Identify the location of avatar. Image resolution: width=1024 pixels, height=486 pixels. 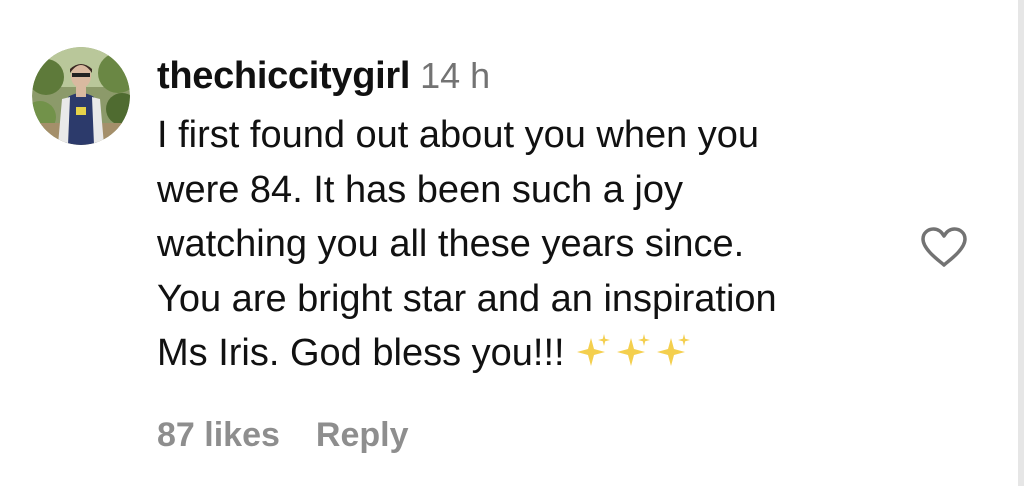
(81, 96).